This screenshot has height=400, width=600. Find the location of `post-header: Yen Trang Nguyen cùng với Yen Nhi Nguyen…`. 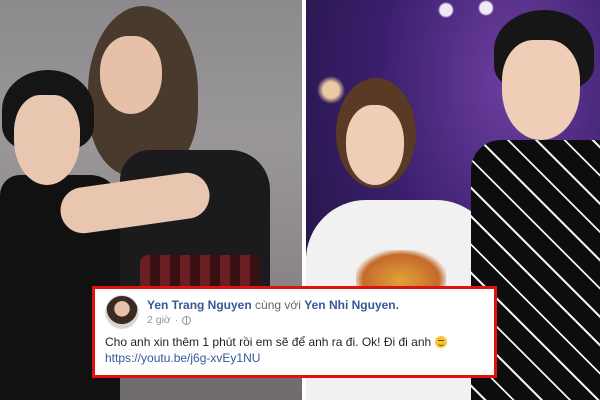

post-header: Yen Trang Nguyen cùng với Yen Nhi Nguyen… is located at coordinates (294, 312).